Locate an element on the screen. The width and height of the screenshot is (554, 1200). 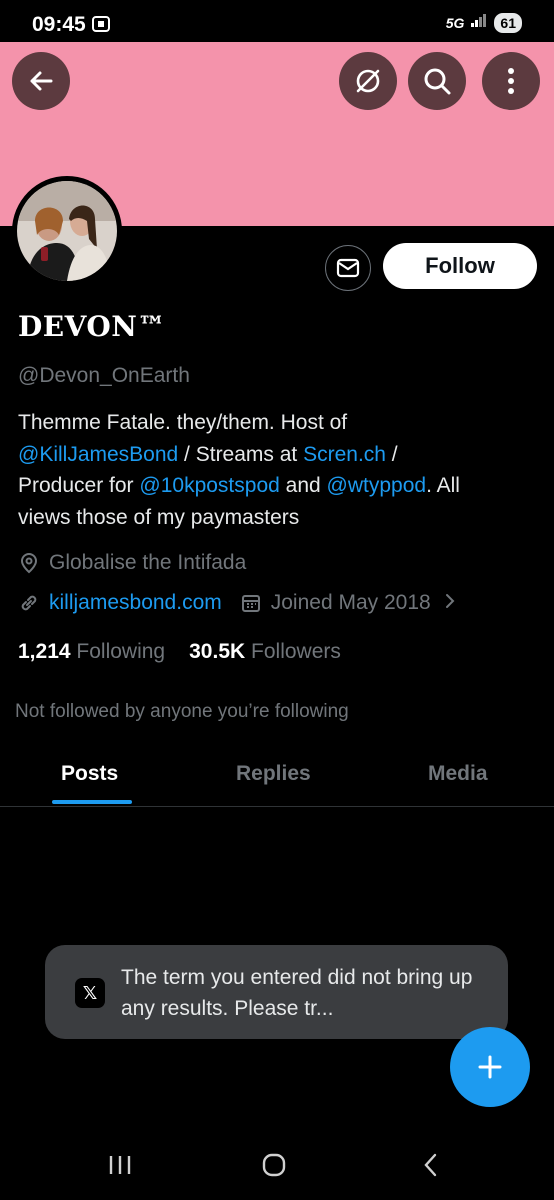
search-icon is located at coordinates (437, 81).